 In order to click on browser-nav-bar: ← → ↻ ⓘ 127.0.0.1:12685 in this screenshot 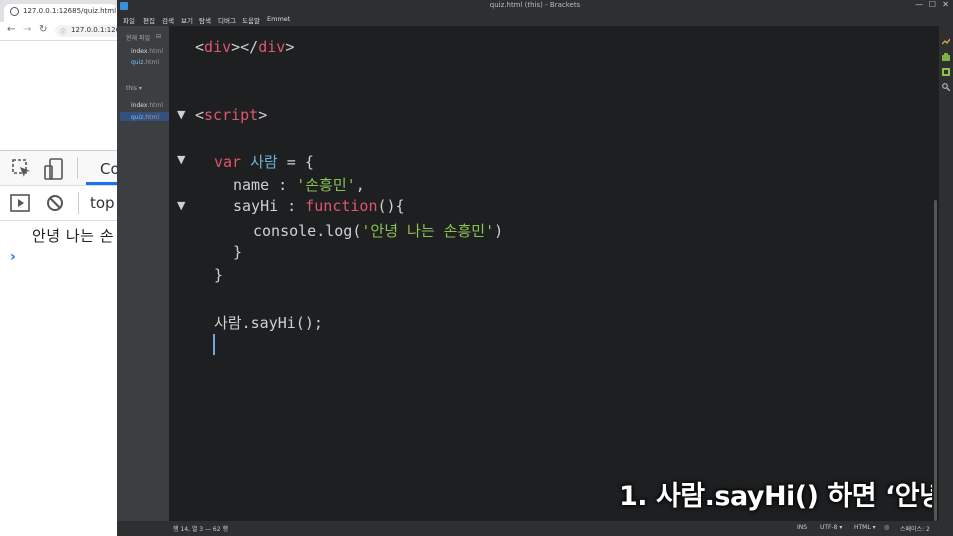, I will do `click(58, 31)`.